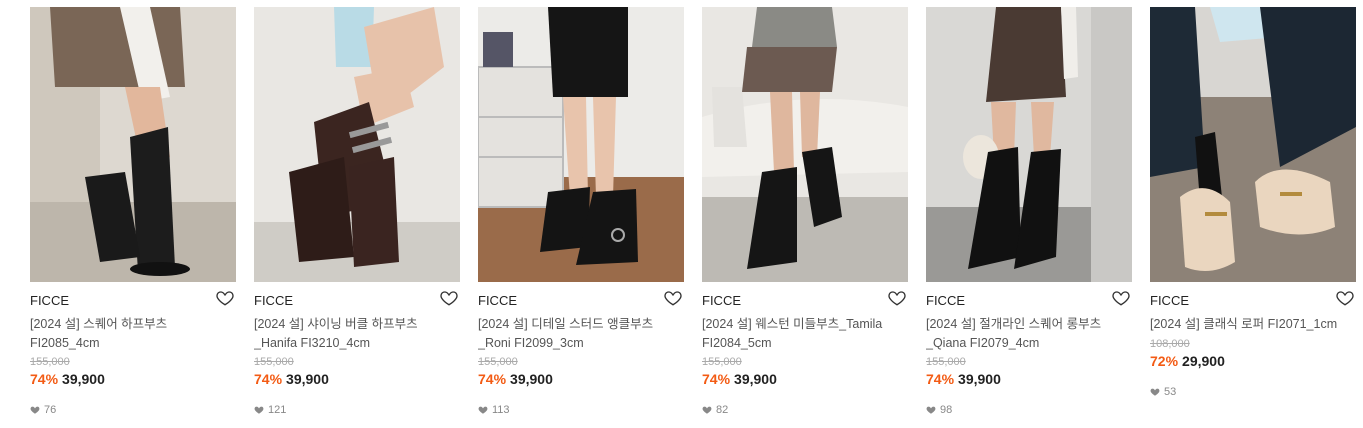 This screenshot has width=1363, height=428. I want to click on like-count: 76, so click(133, 410).